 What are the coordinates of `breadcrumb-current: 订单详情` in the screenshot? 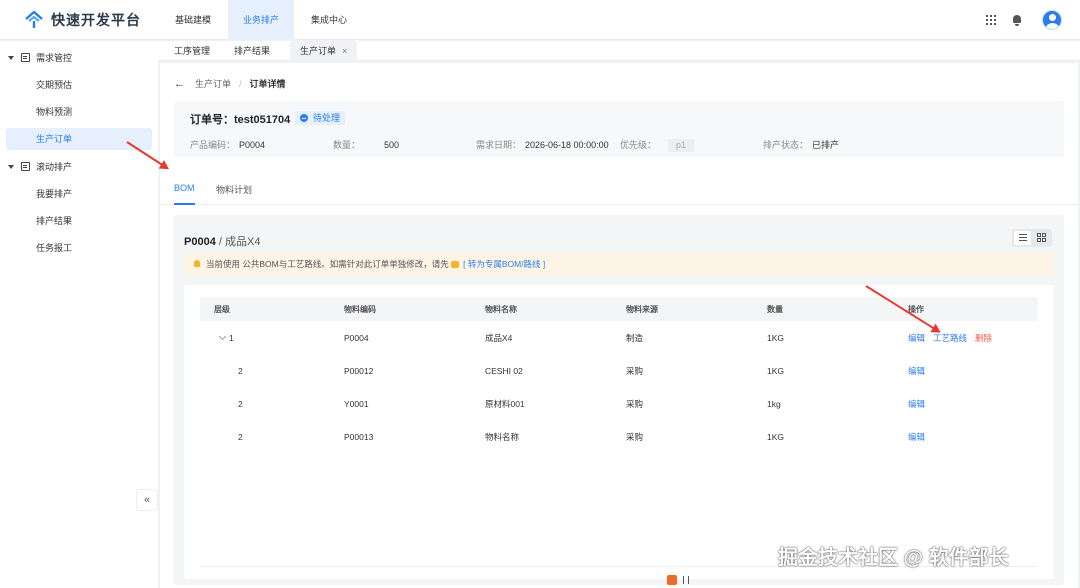 It's located at (267, 84).